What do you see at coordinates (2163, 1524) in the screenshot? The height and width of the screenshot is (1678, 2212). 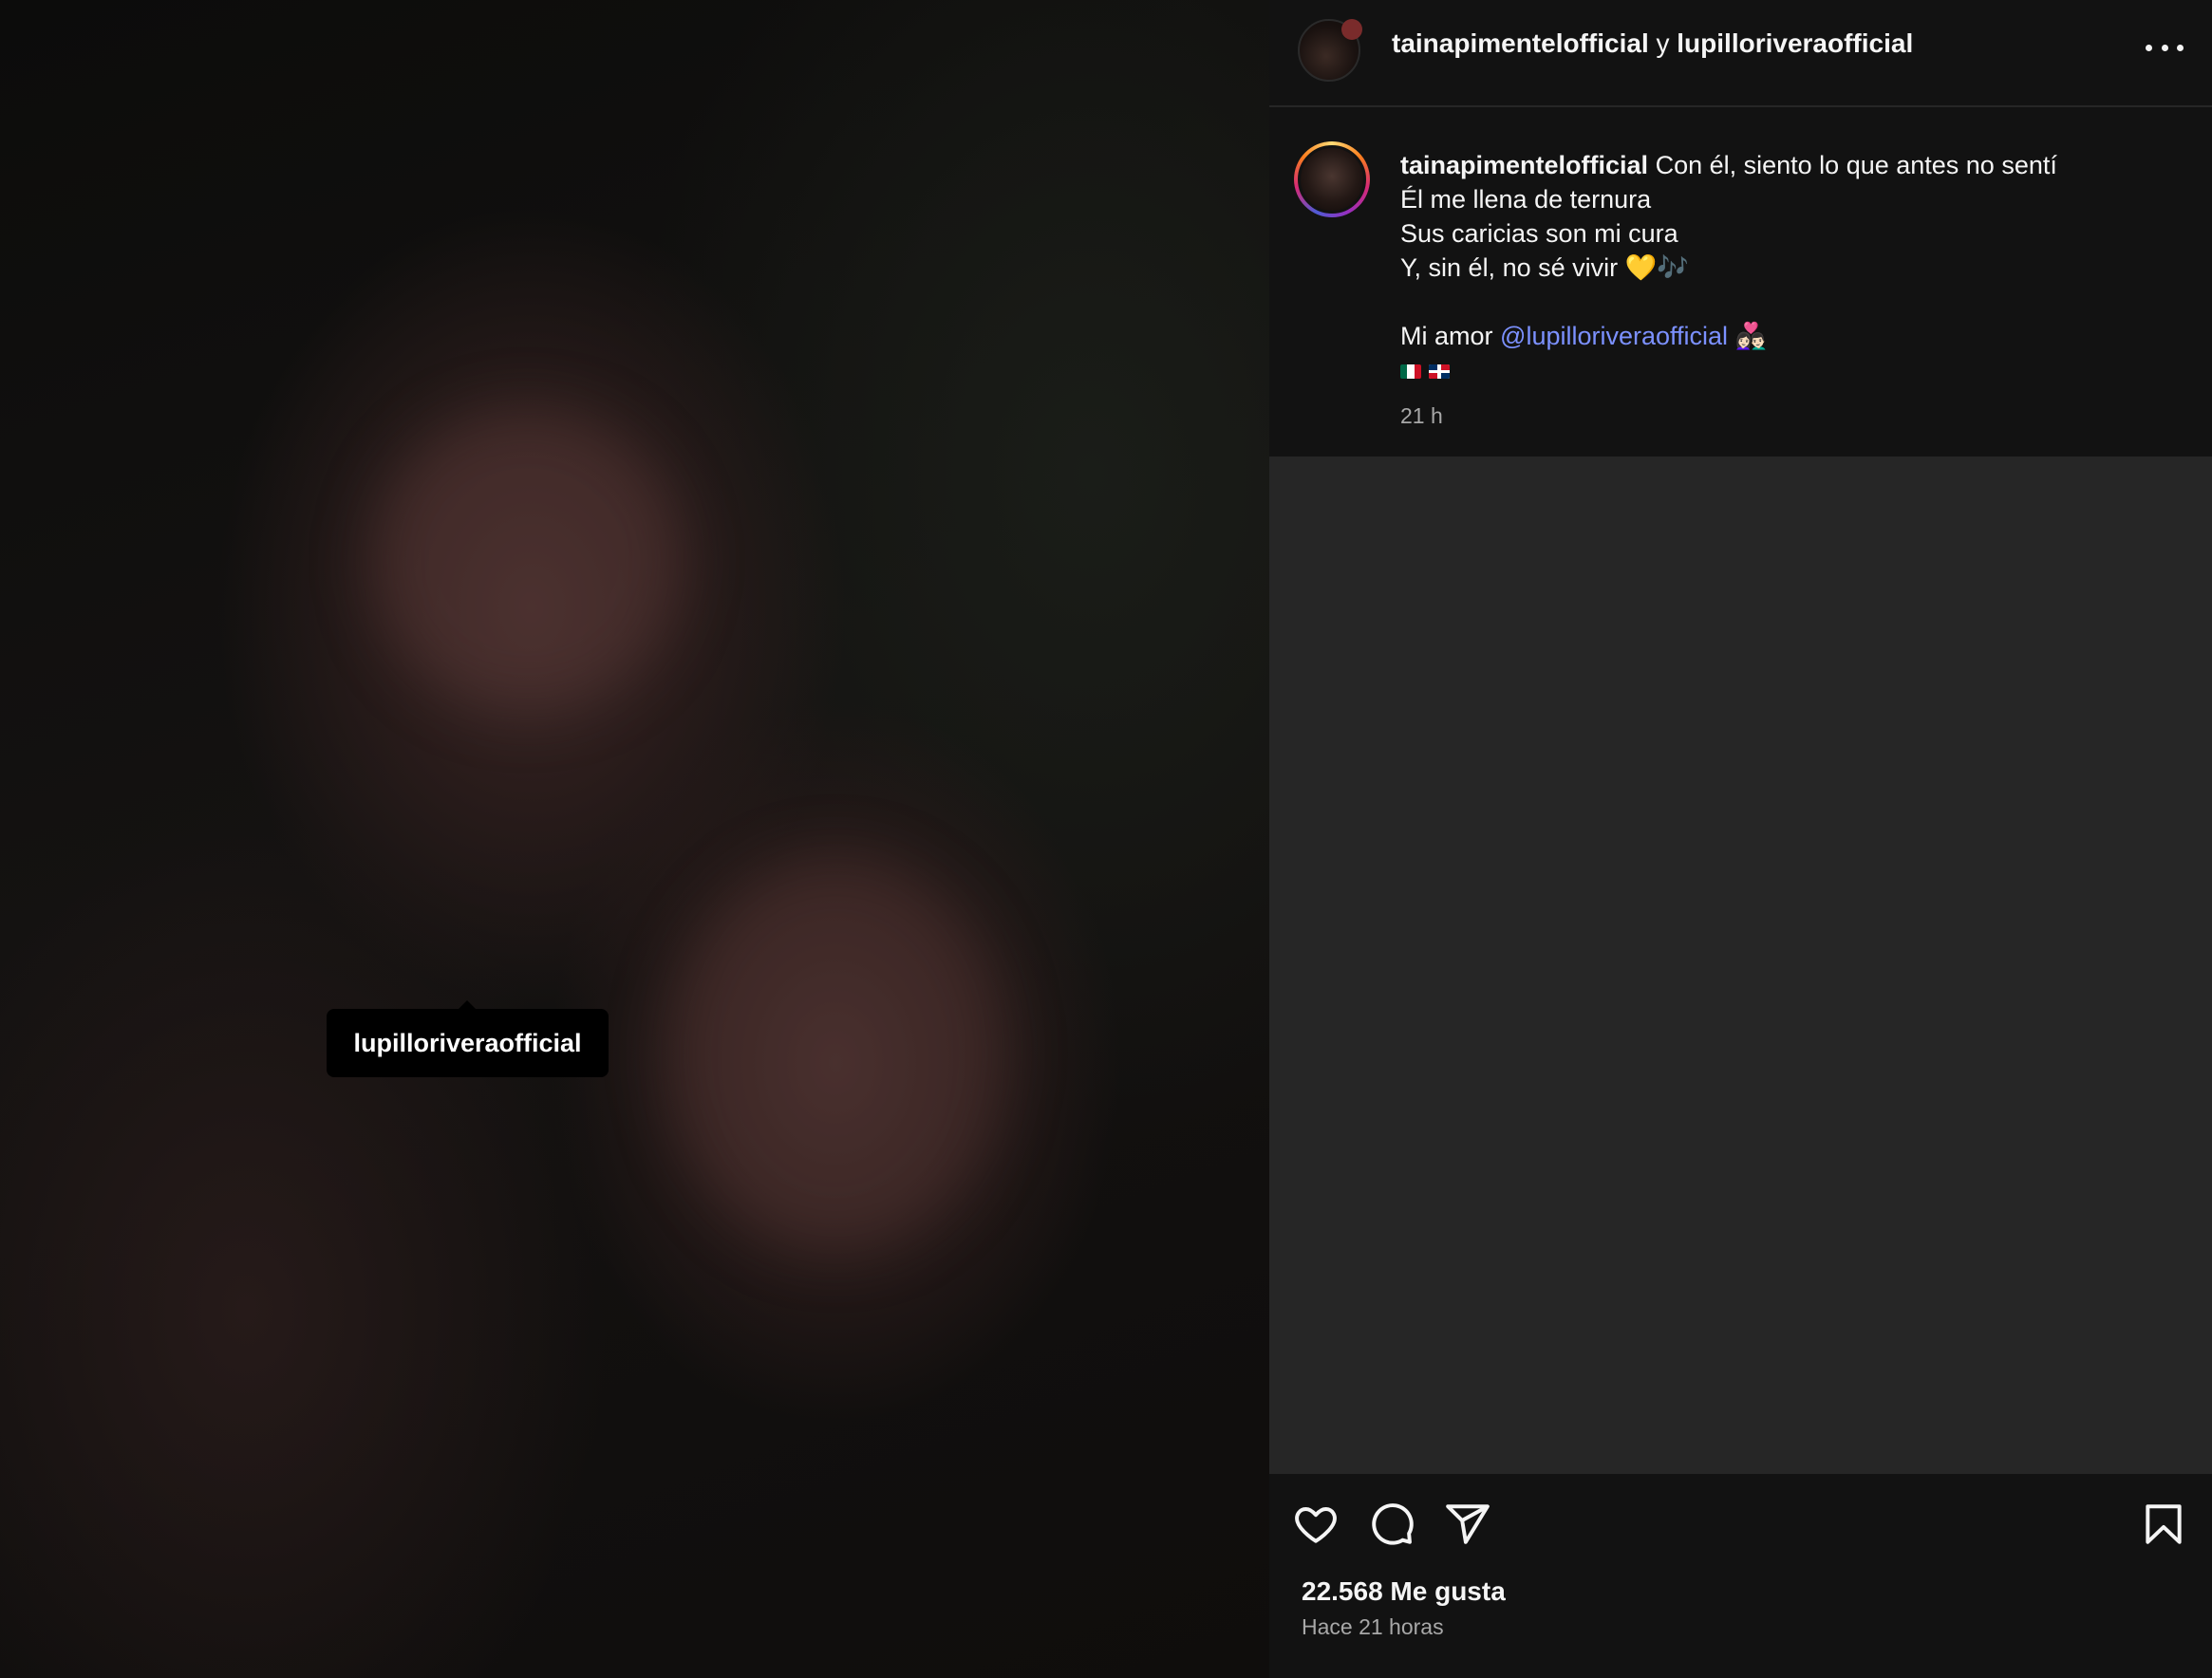 I see `bookmark-icon` at bounding box center [2163, 1524].